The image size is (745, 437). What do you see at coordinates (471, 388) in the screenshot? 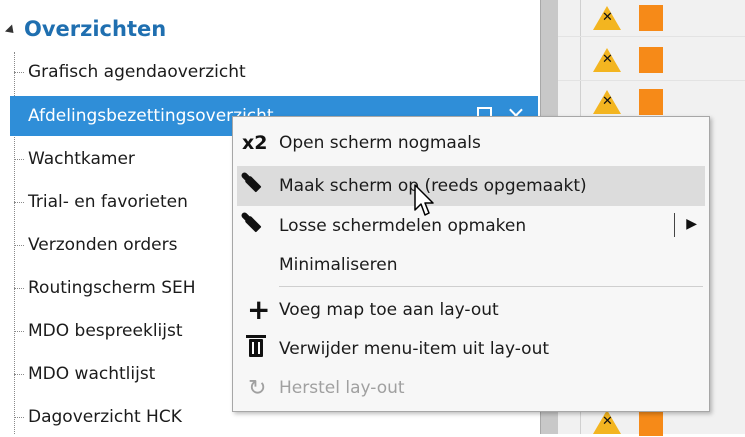
I see `menu-item-herstel-lay-out: ↻ Herstel lay-out` at bounding box center [471, 388].